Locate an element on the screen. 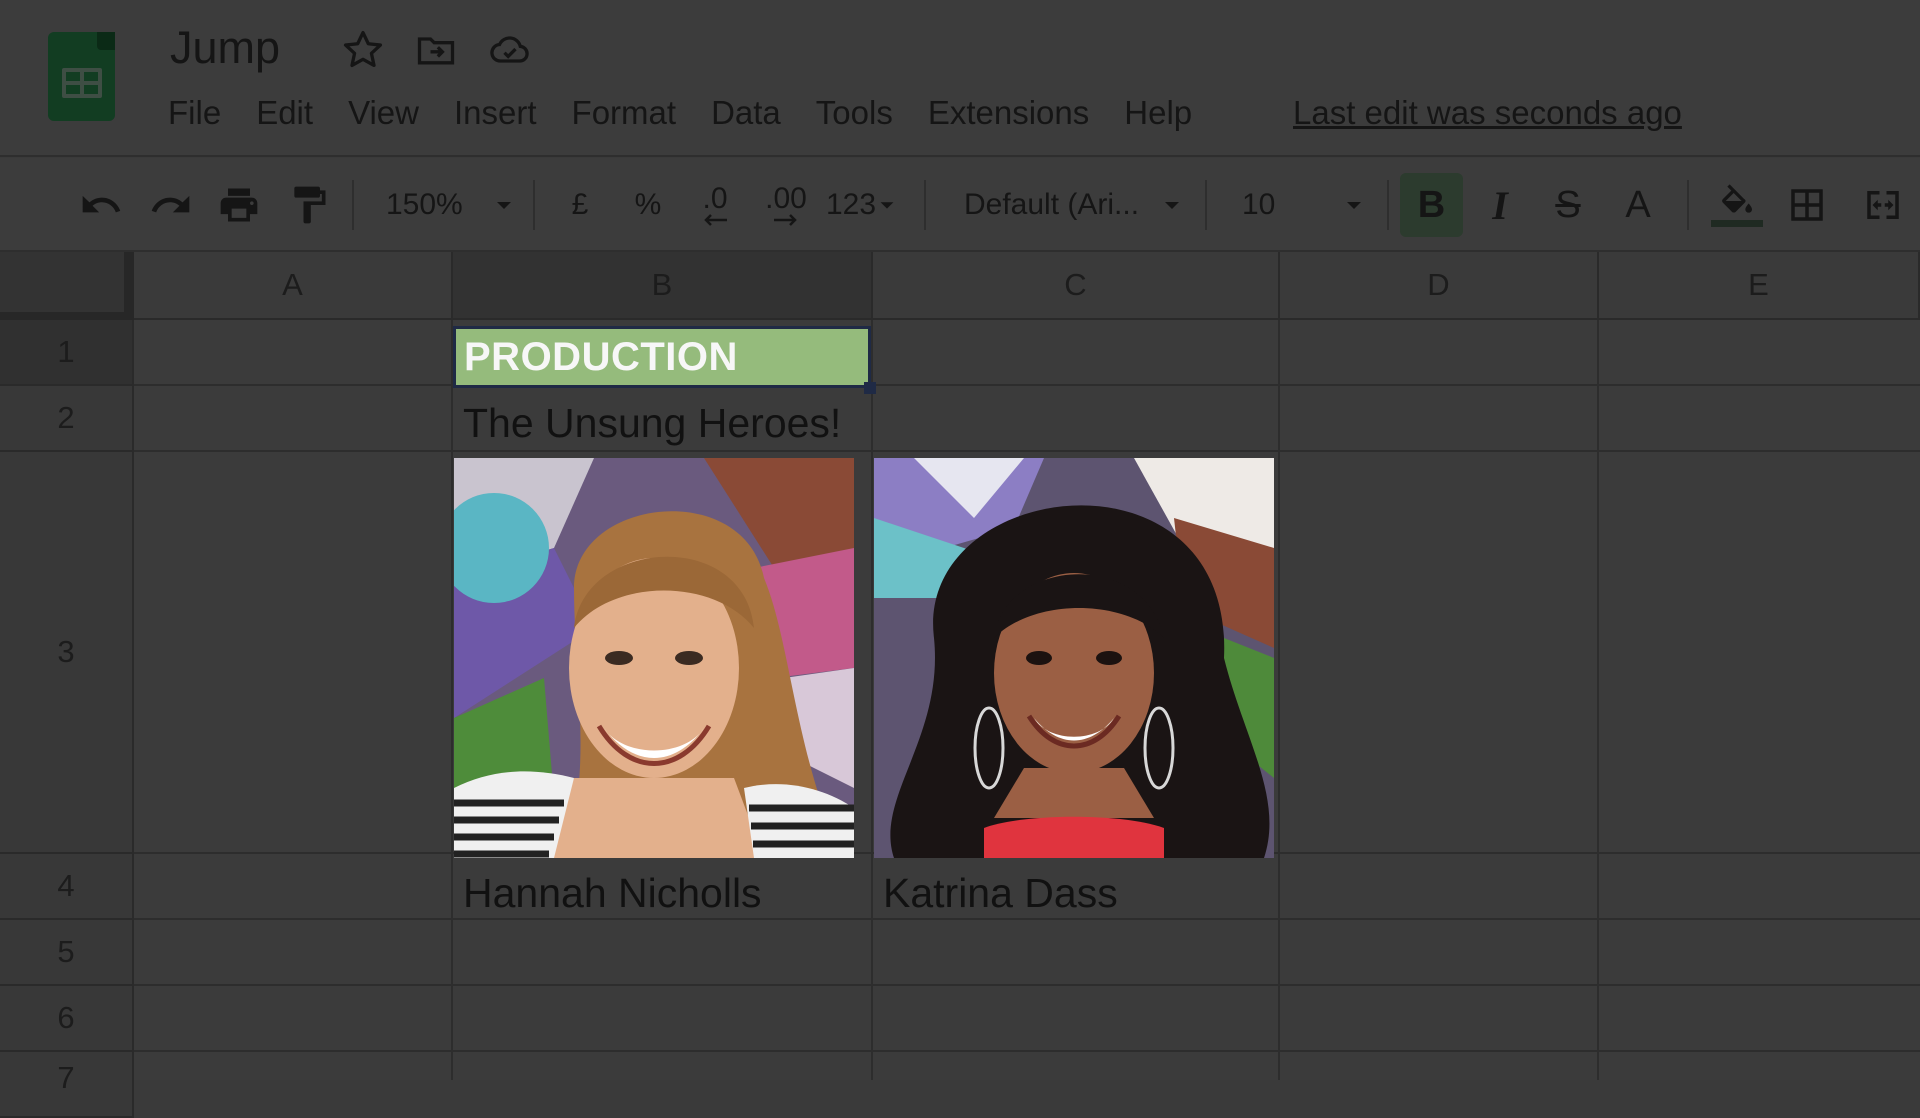  italic-button: I is located at coordinates (1500, 205).